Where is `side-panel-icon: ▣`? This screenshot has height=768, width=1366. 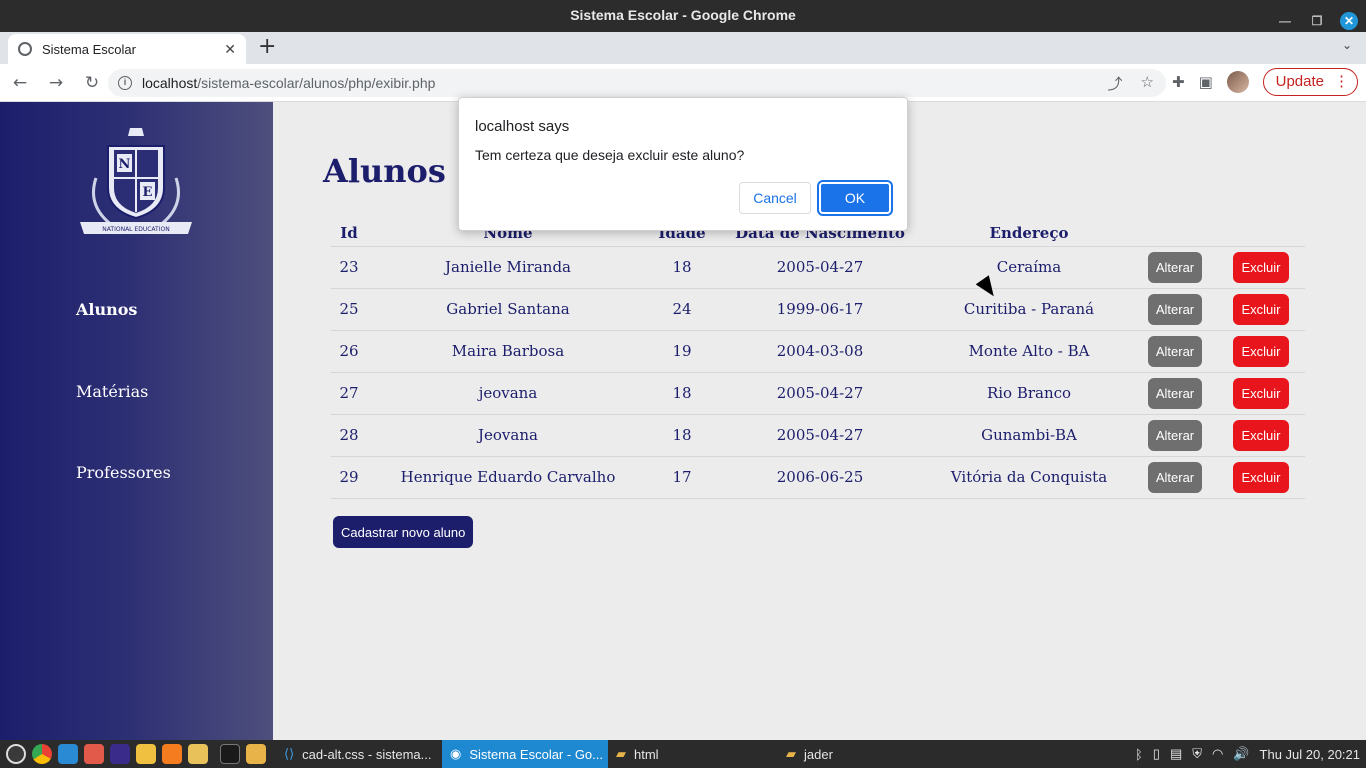
side-panel-icon: ▣ is located at coordinates (1206, 82).